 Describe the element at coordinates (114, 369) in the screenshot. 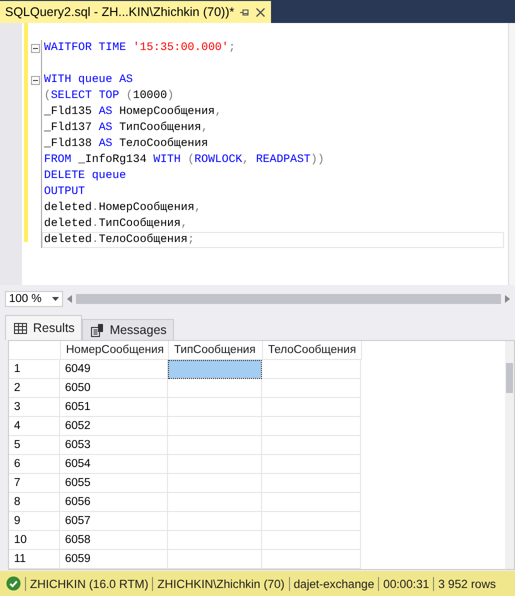

I see `table-cell: 6049` at that location.